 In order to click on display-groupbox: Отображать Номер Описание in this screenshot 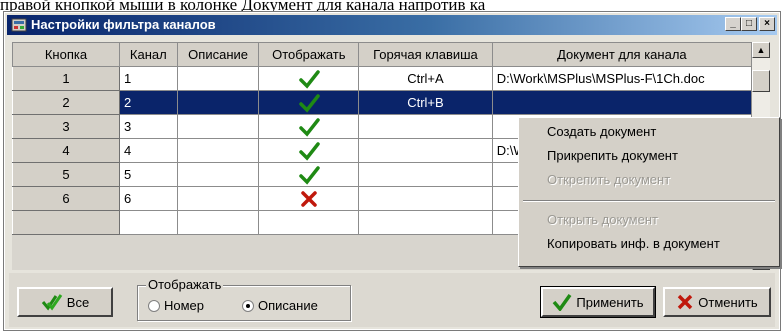, I will do `click(244, 299)`.